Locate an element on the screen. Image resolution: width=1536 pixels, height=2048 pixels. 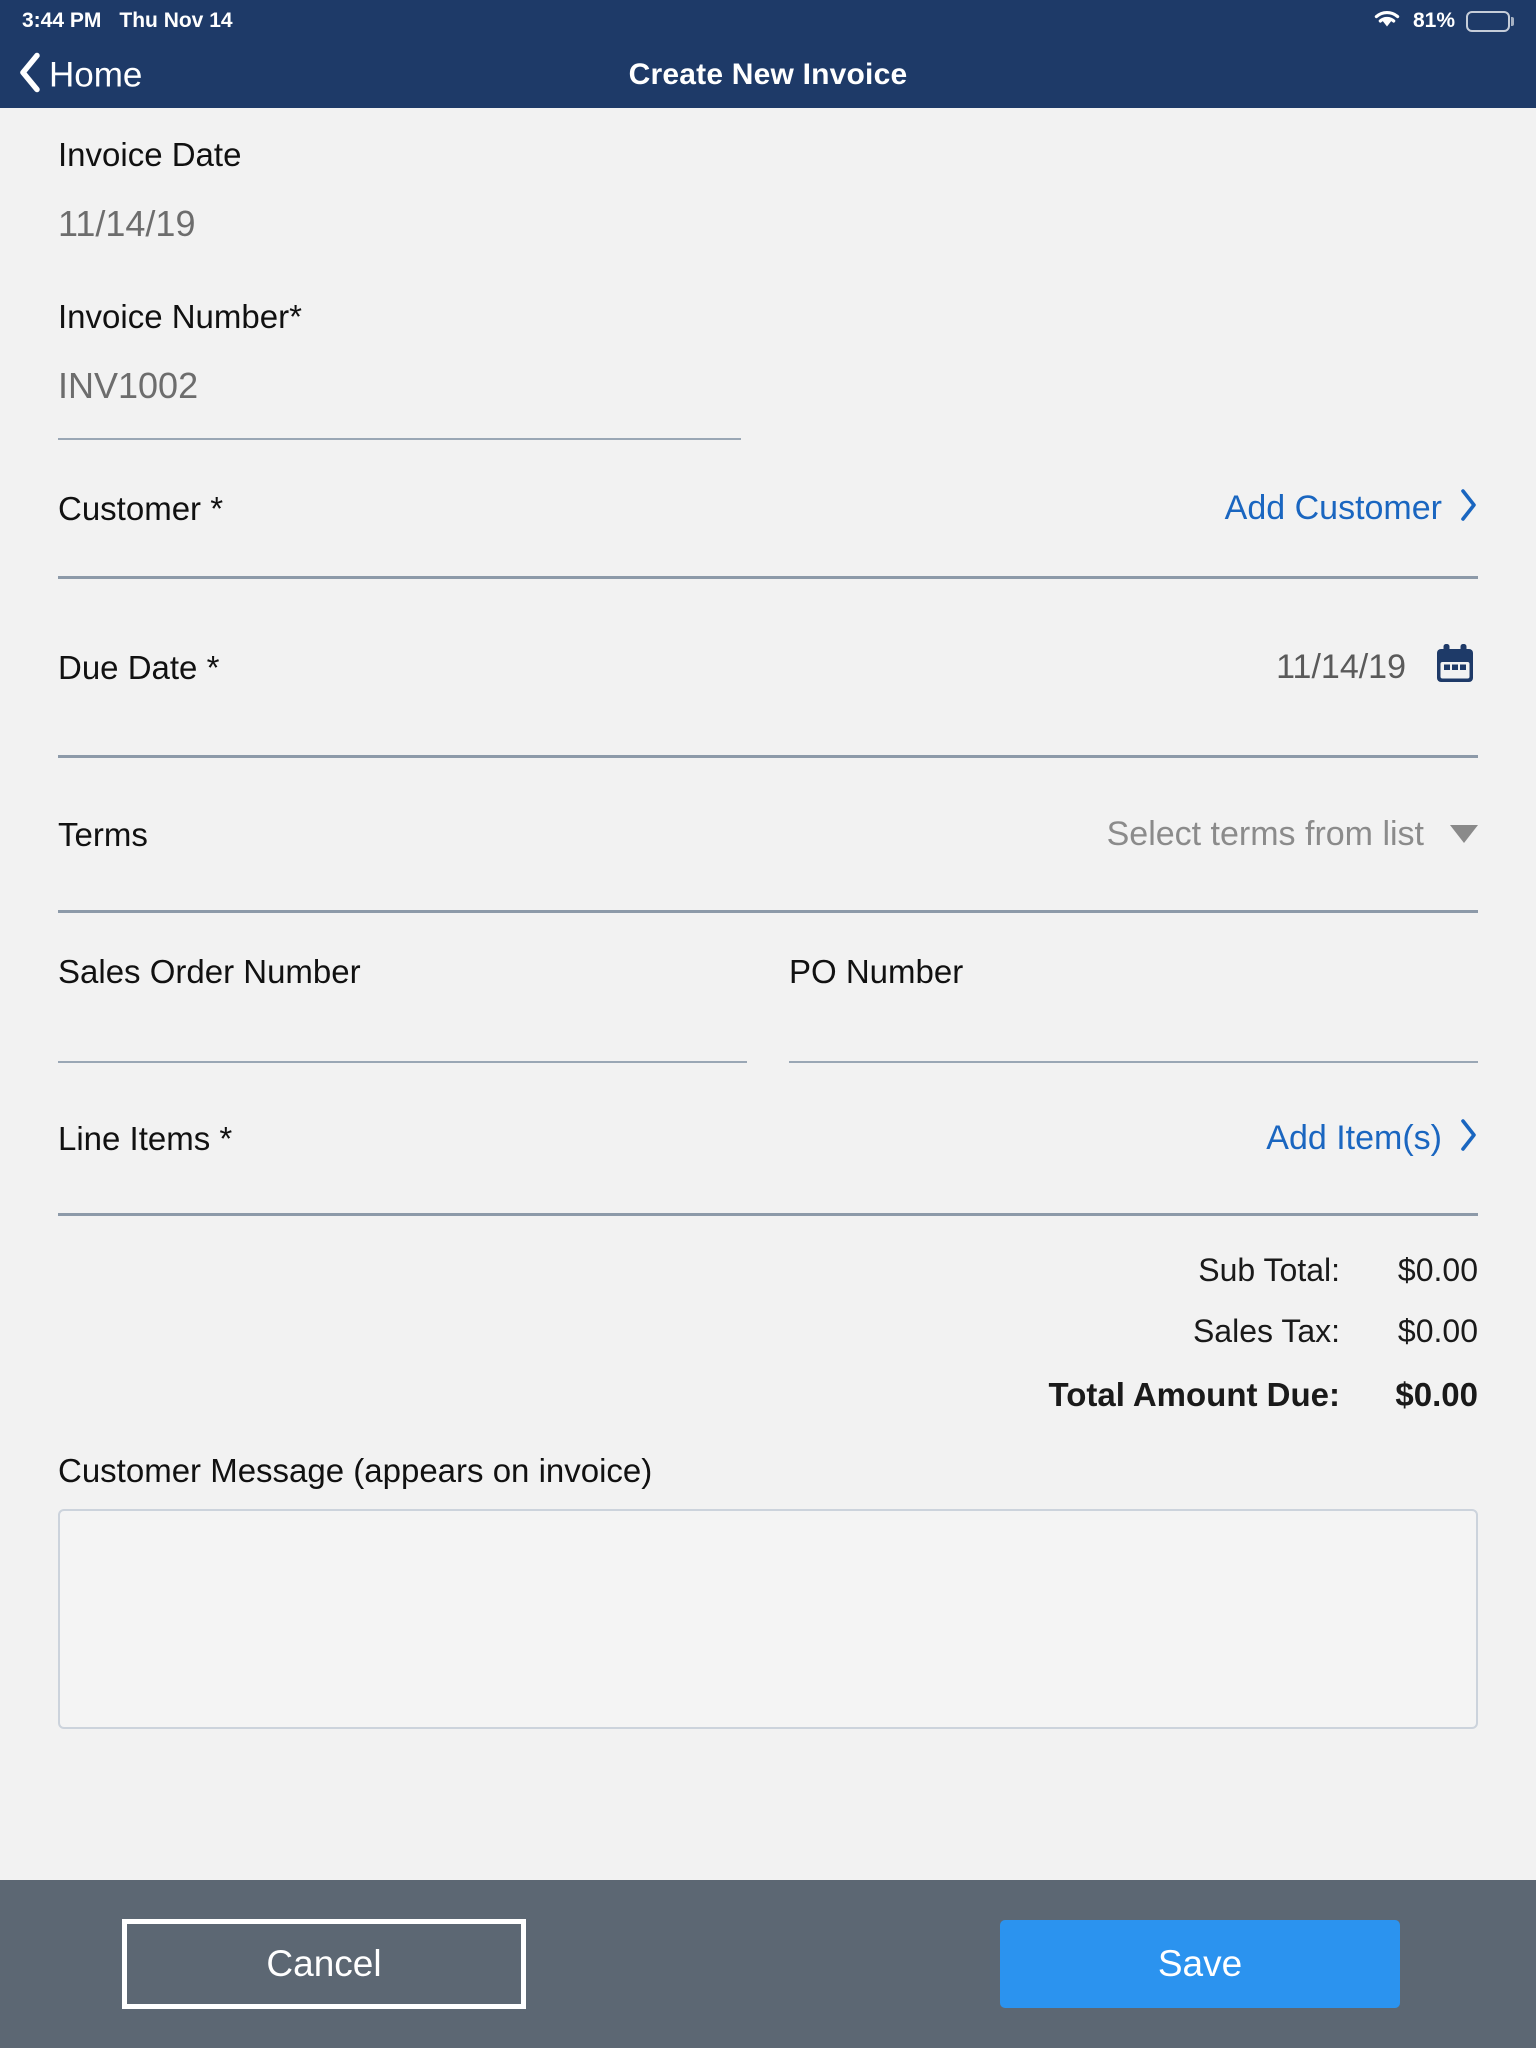
invoice-date-value: 11/14/19 is located at coordinates (127, 223).